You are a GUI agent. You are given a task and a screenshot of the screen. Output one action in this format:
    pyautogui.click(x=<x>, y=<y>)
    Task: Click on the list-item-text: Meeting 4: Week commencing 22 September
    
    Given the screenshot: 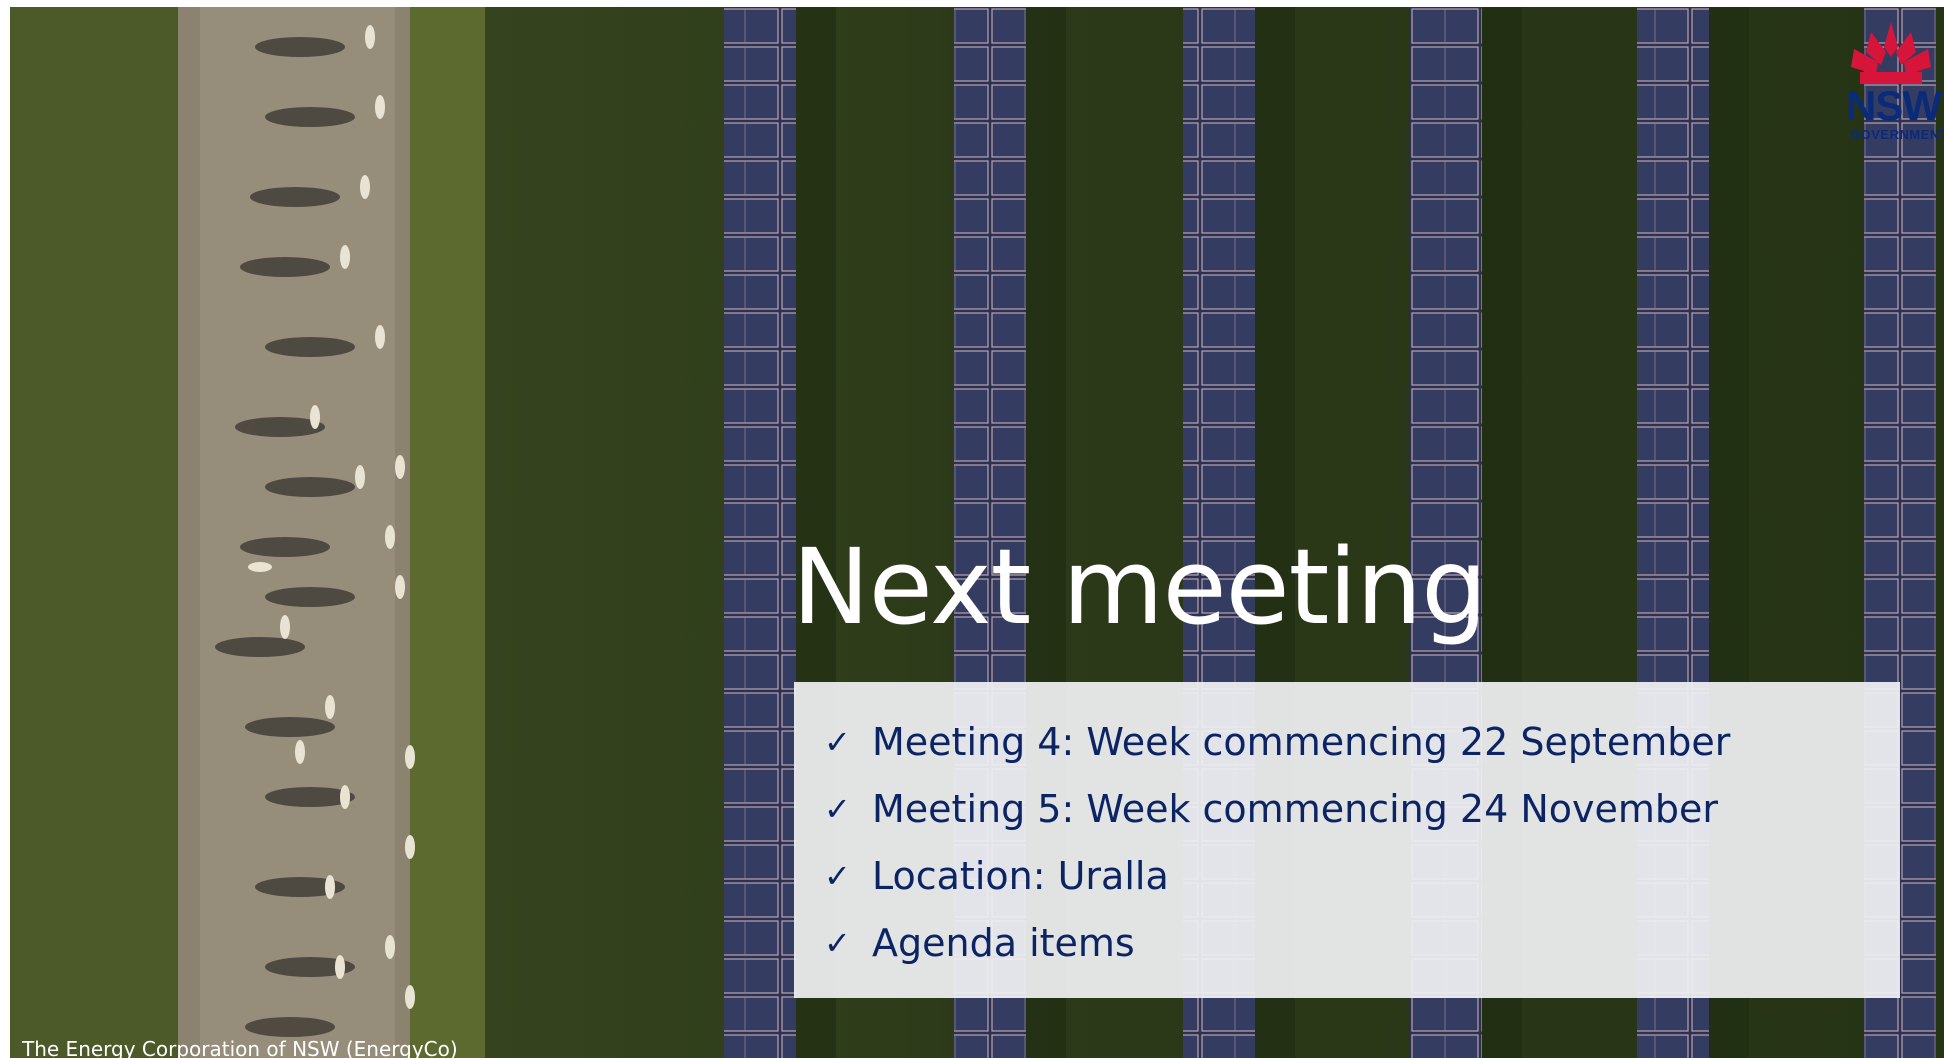 What is the action you would take?
    pyautogui.click(x=1301, y=741)
    